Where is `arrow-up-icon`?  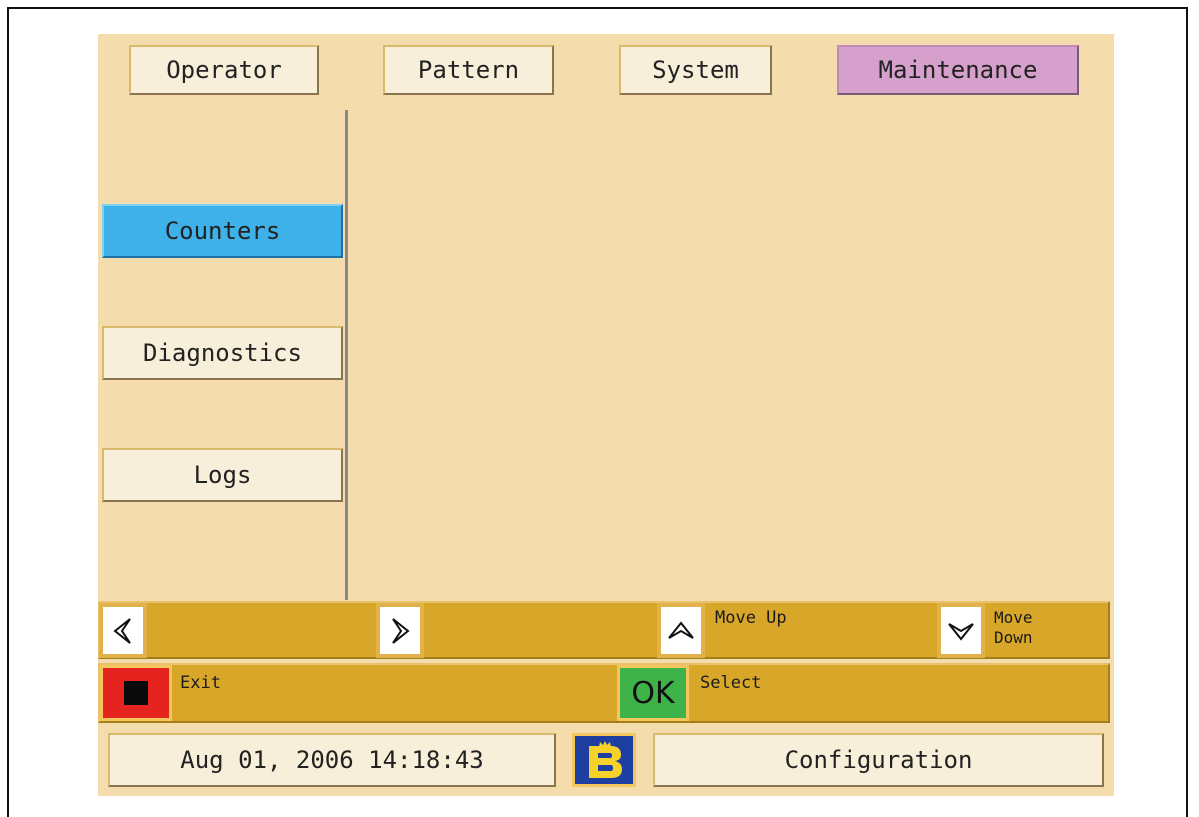 arrow-up-icon is located at coordinates (681, 630).